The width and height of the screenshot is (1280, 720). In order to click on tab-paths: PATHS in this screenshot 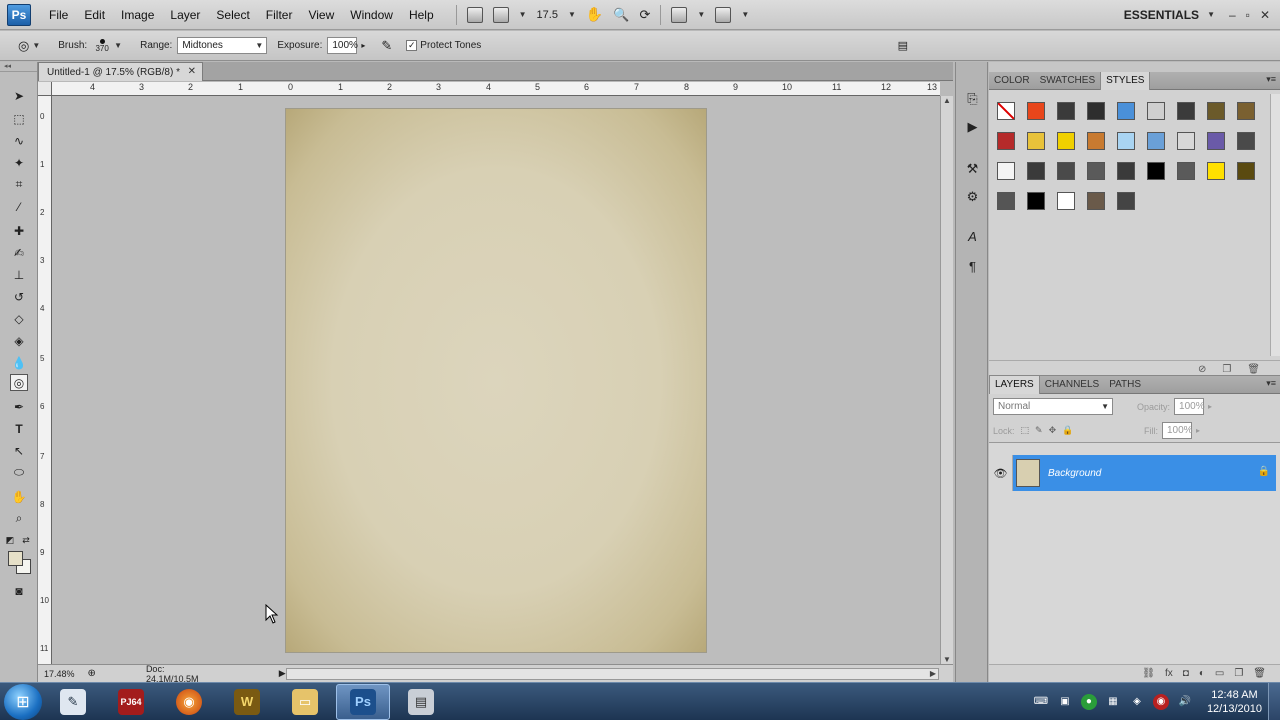, I will do `click(1125, 385)`.